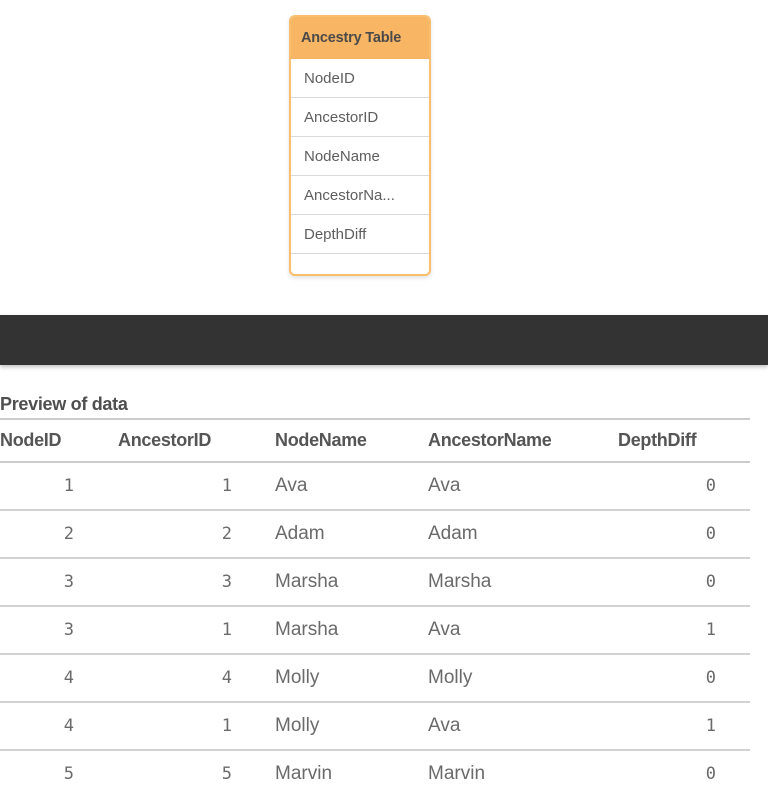  What do you see at coordinates (523, 534) in the screenshot?
I see `cell-ancestorname: Adam` at bounding box center [523, 534].